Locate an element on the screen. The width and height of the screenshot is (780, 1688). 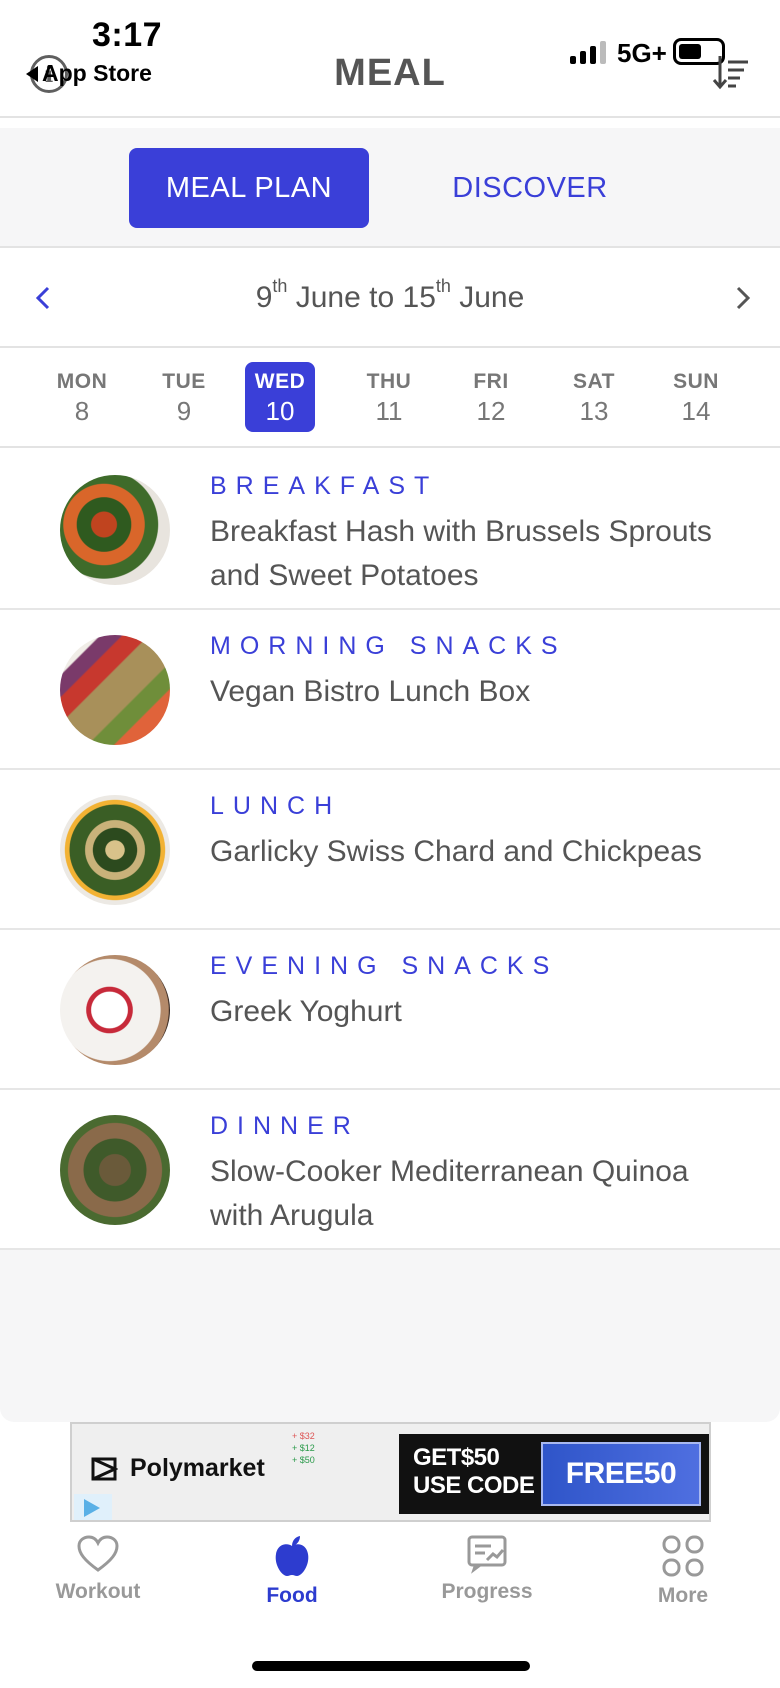
dinner-photo is located at coordinates (115, 1170).